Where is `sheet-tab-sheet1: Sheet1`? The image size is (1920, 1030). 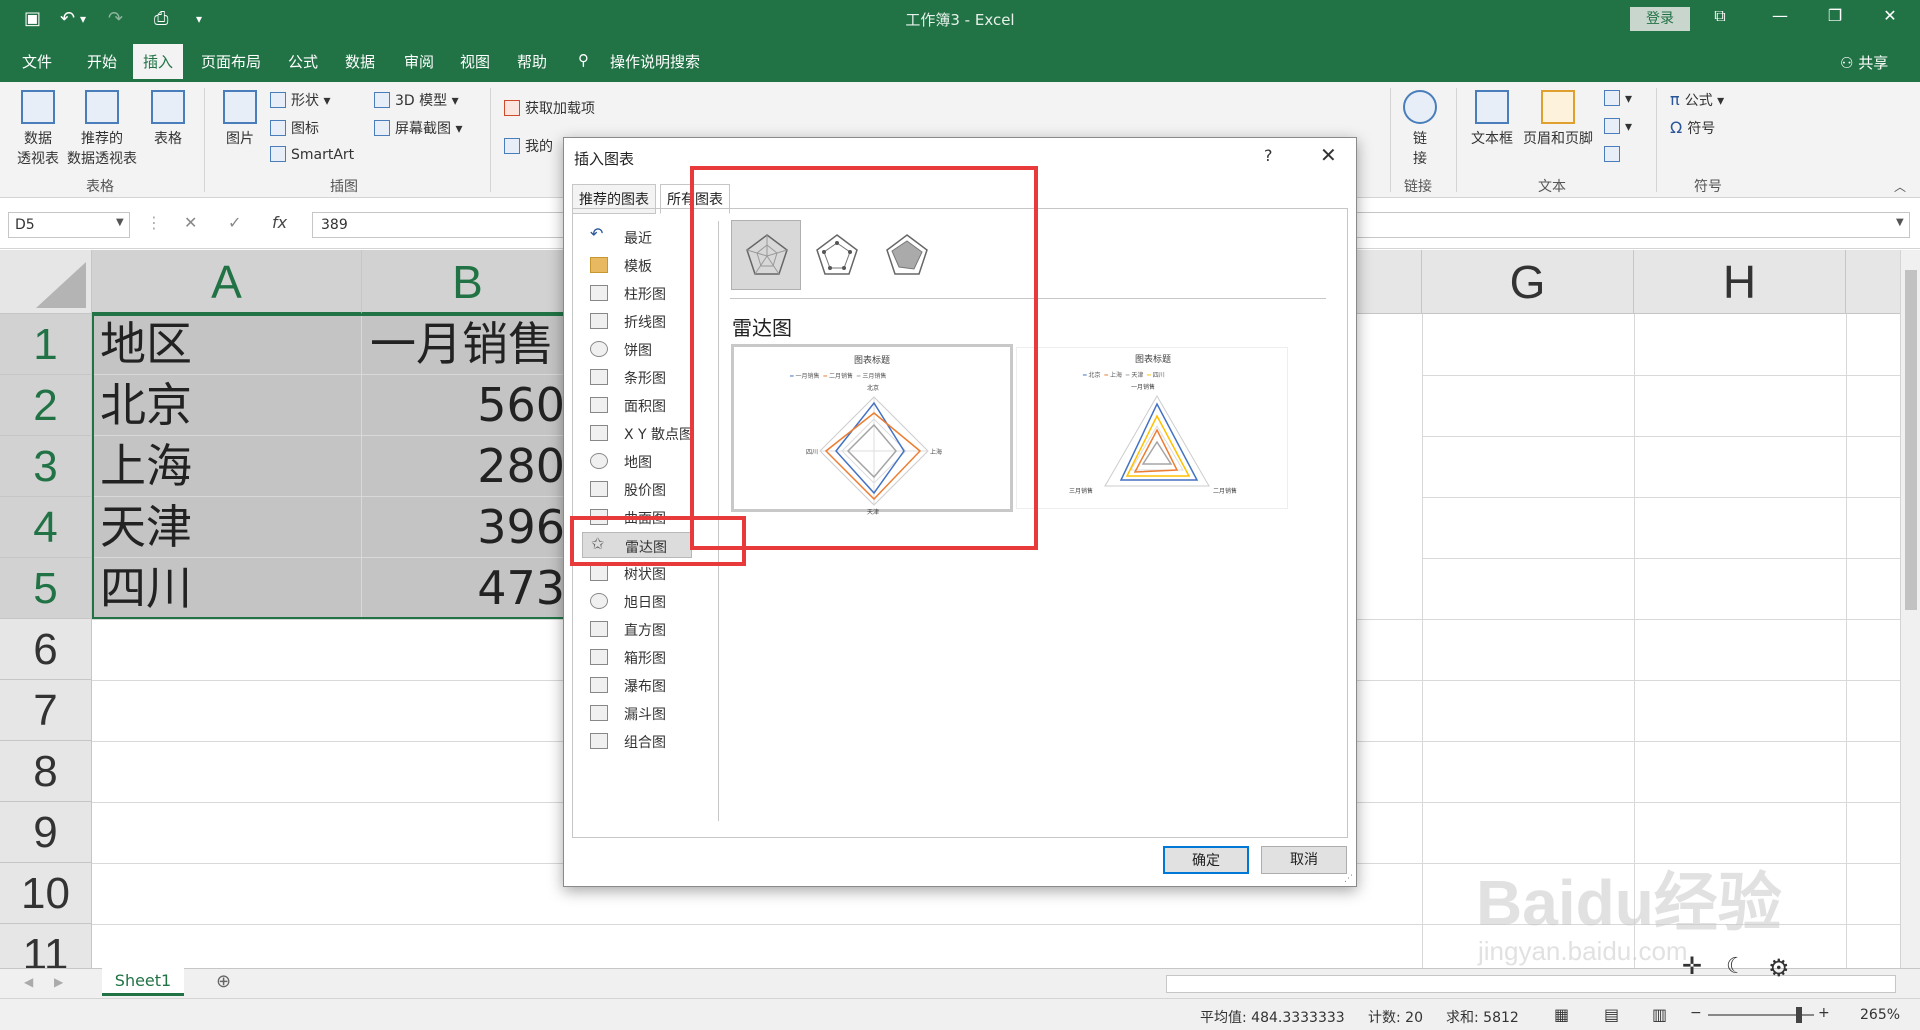 sheet-tab-sheet1: Sheet1 is located at coordinates (143, 982).